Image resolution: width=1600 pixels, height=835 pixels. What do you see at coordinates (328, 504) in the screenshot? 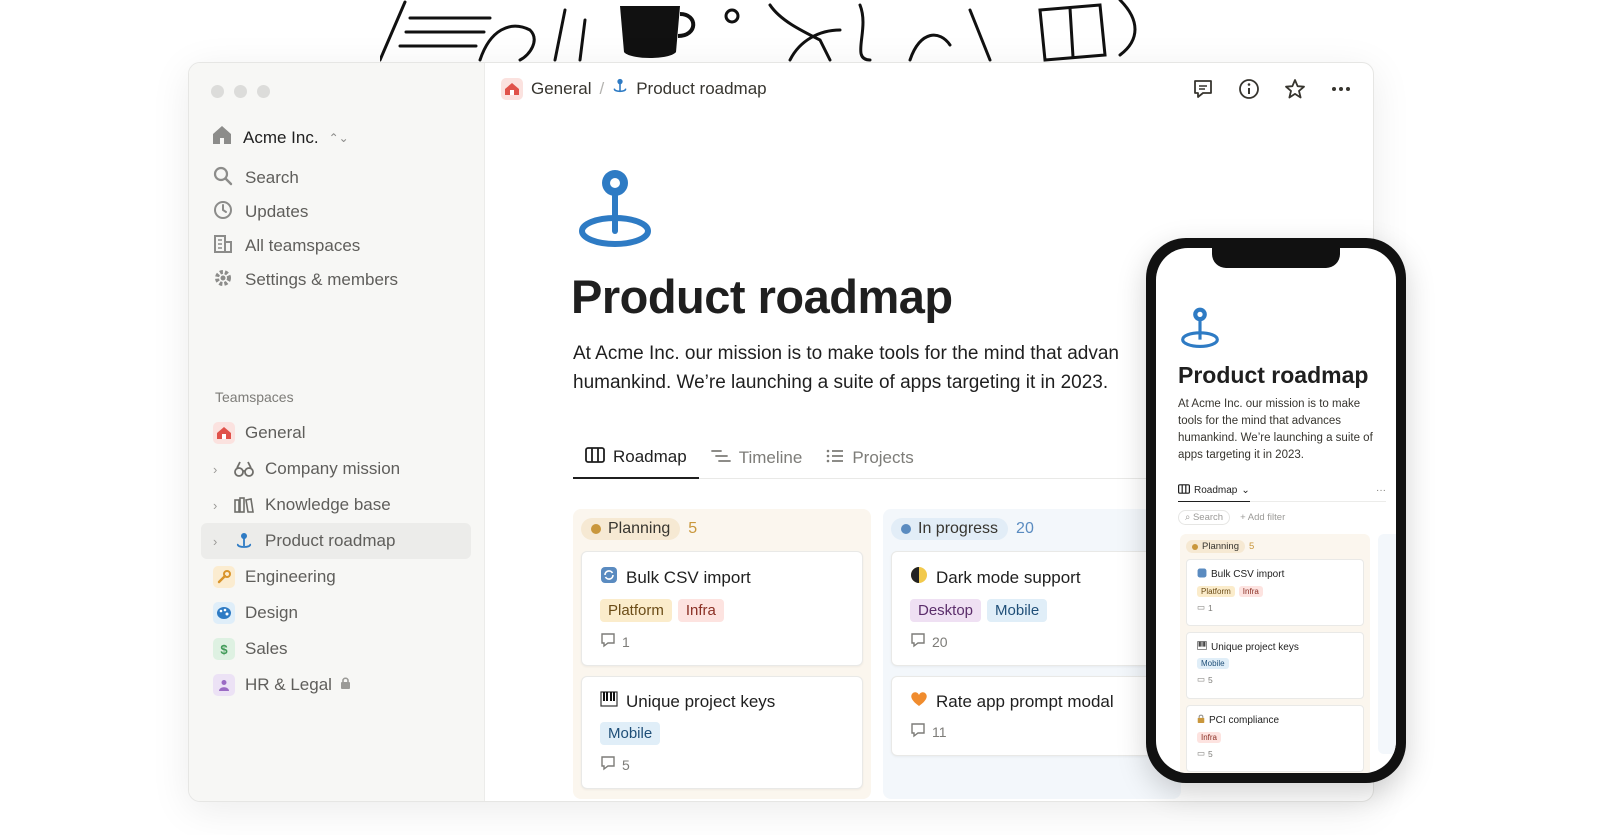
I see `sidebar-item-label: Knowledge base` at bounding box center [328, 504].